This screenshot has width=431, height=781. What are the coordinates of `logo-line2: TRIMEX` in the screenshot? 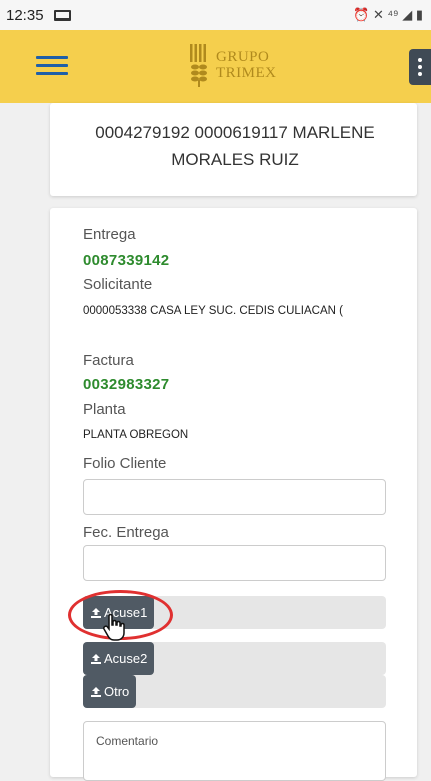 It's located at (246, 73).